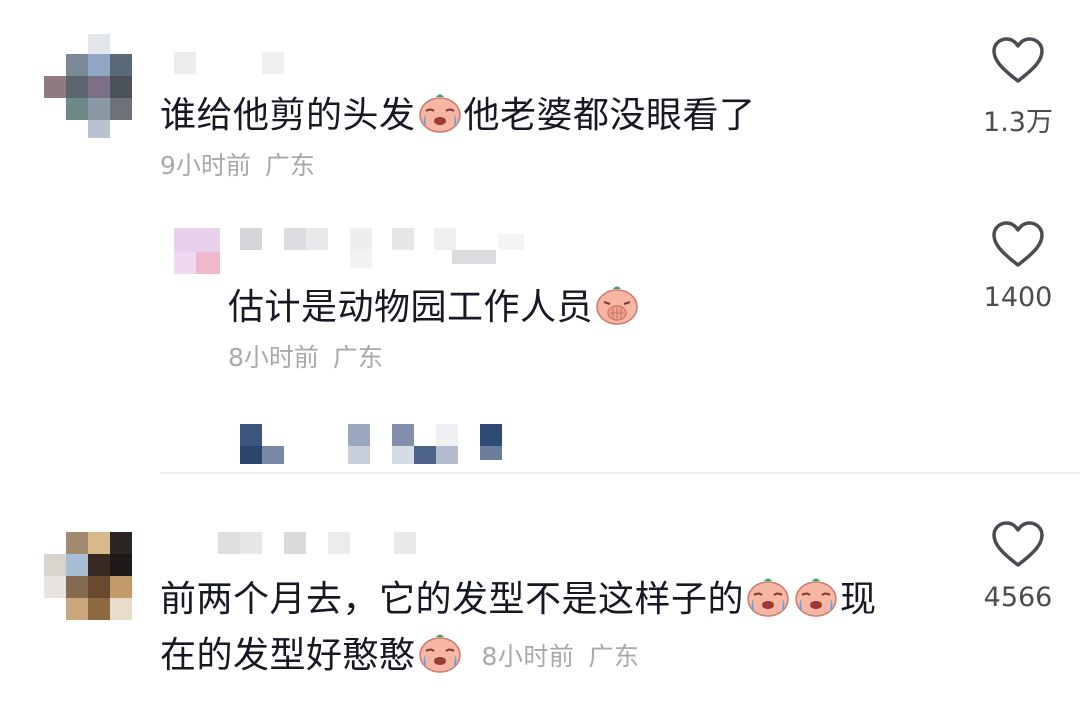  Describe the element at coordinates (1018, 297) in the screenshot. I see `like-count: 1400` at that location.